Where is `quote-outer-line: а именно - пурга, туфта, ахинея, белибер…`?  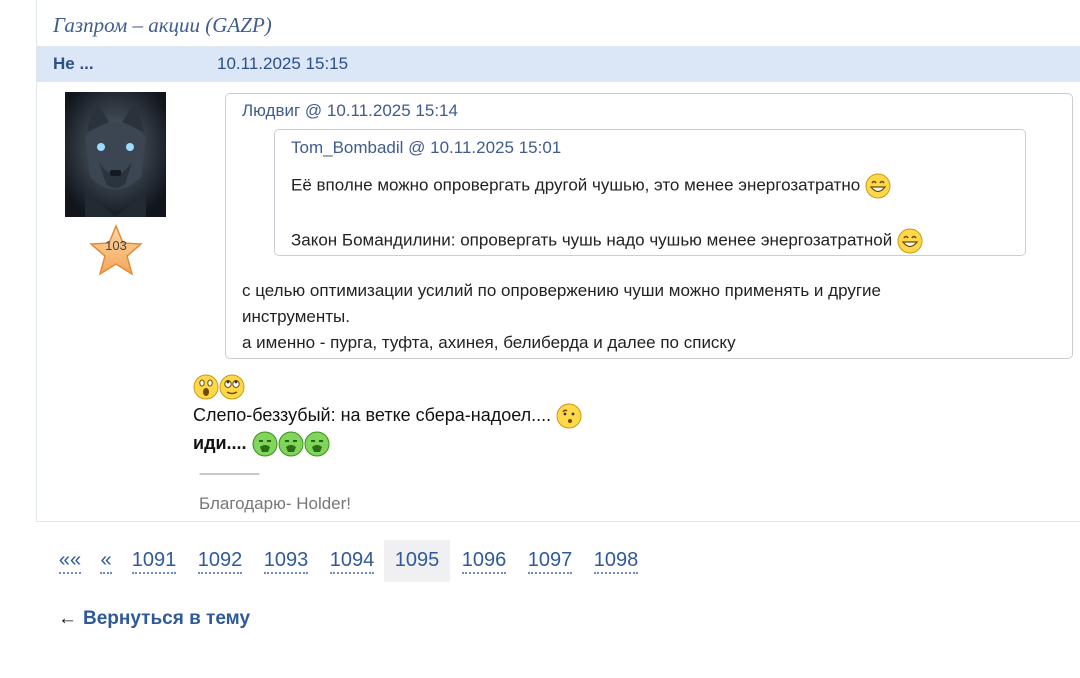 quote-outer-line: а именно - пурга, туфта, ахинея, белибер… is located at coordinates (489, 342).